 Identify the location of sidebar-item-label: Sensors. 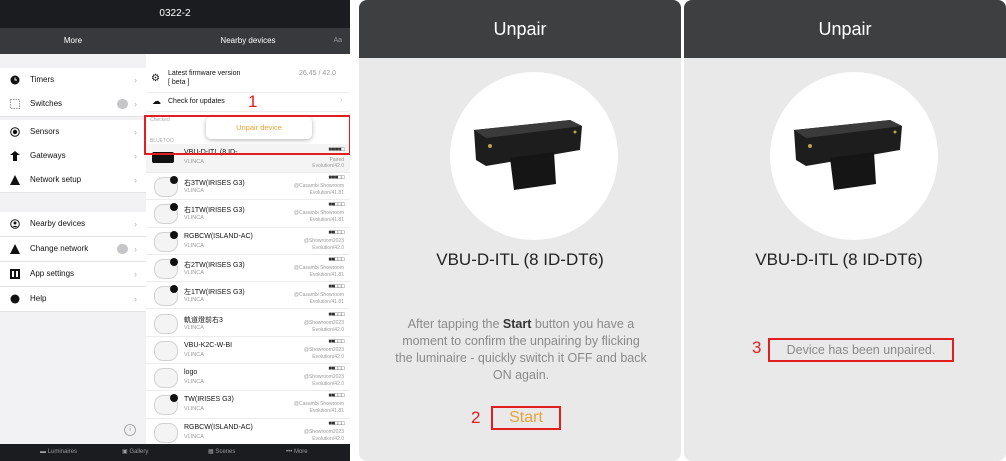
(45, 131).